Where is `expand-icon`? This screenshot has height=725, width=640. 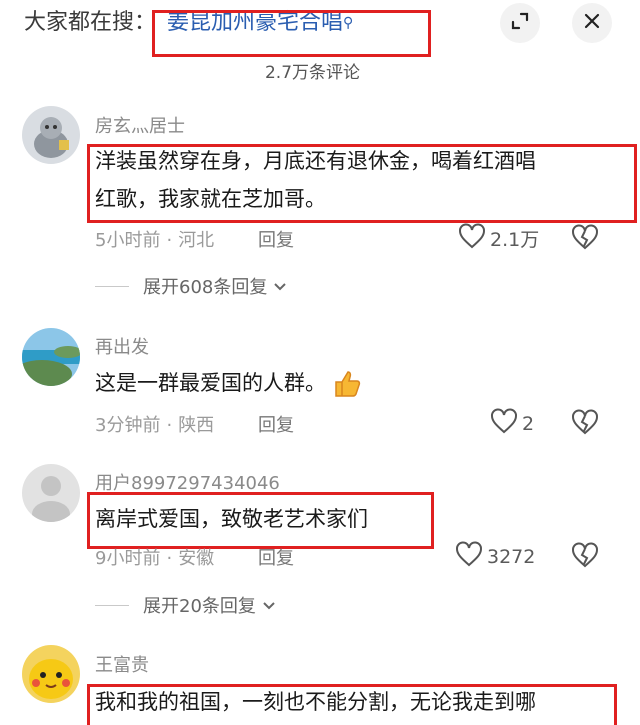 expand-icon is located at coordinates (520, 23).